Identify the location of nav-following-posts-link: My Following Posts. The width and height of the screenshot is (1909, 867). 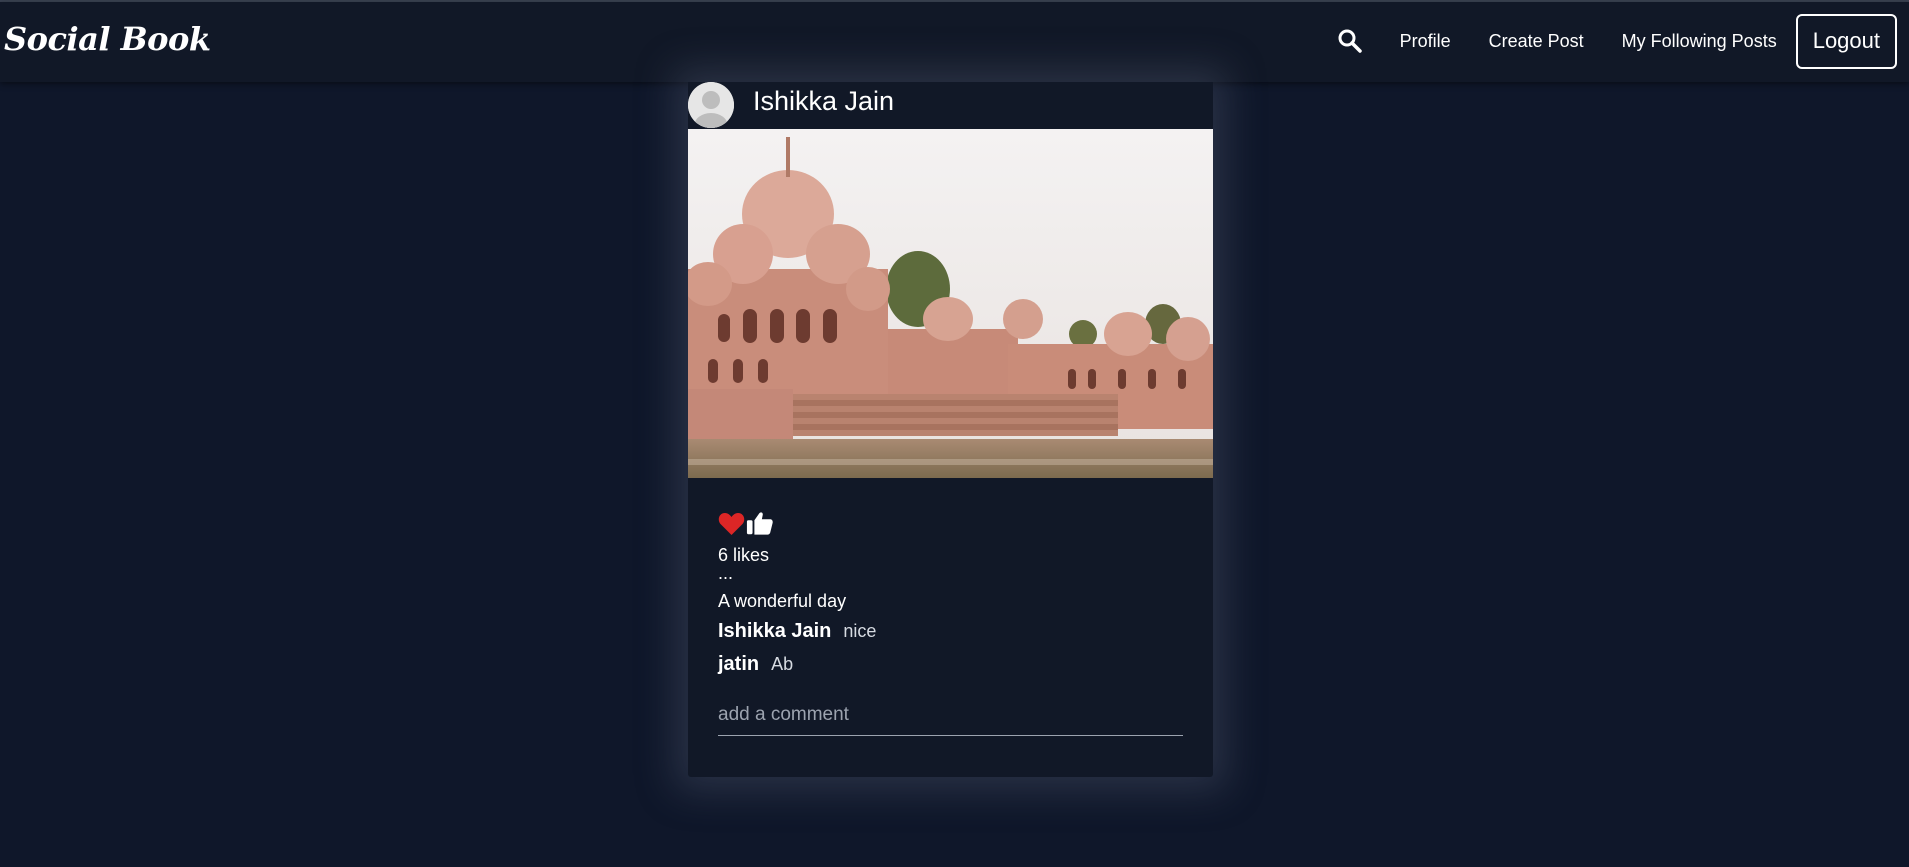
(1699, 41).